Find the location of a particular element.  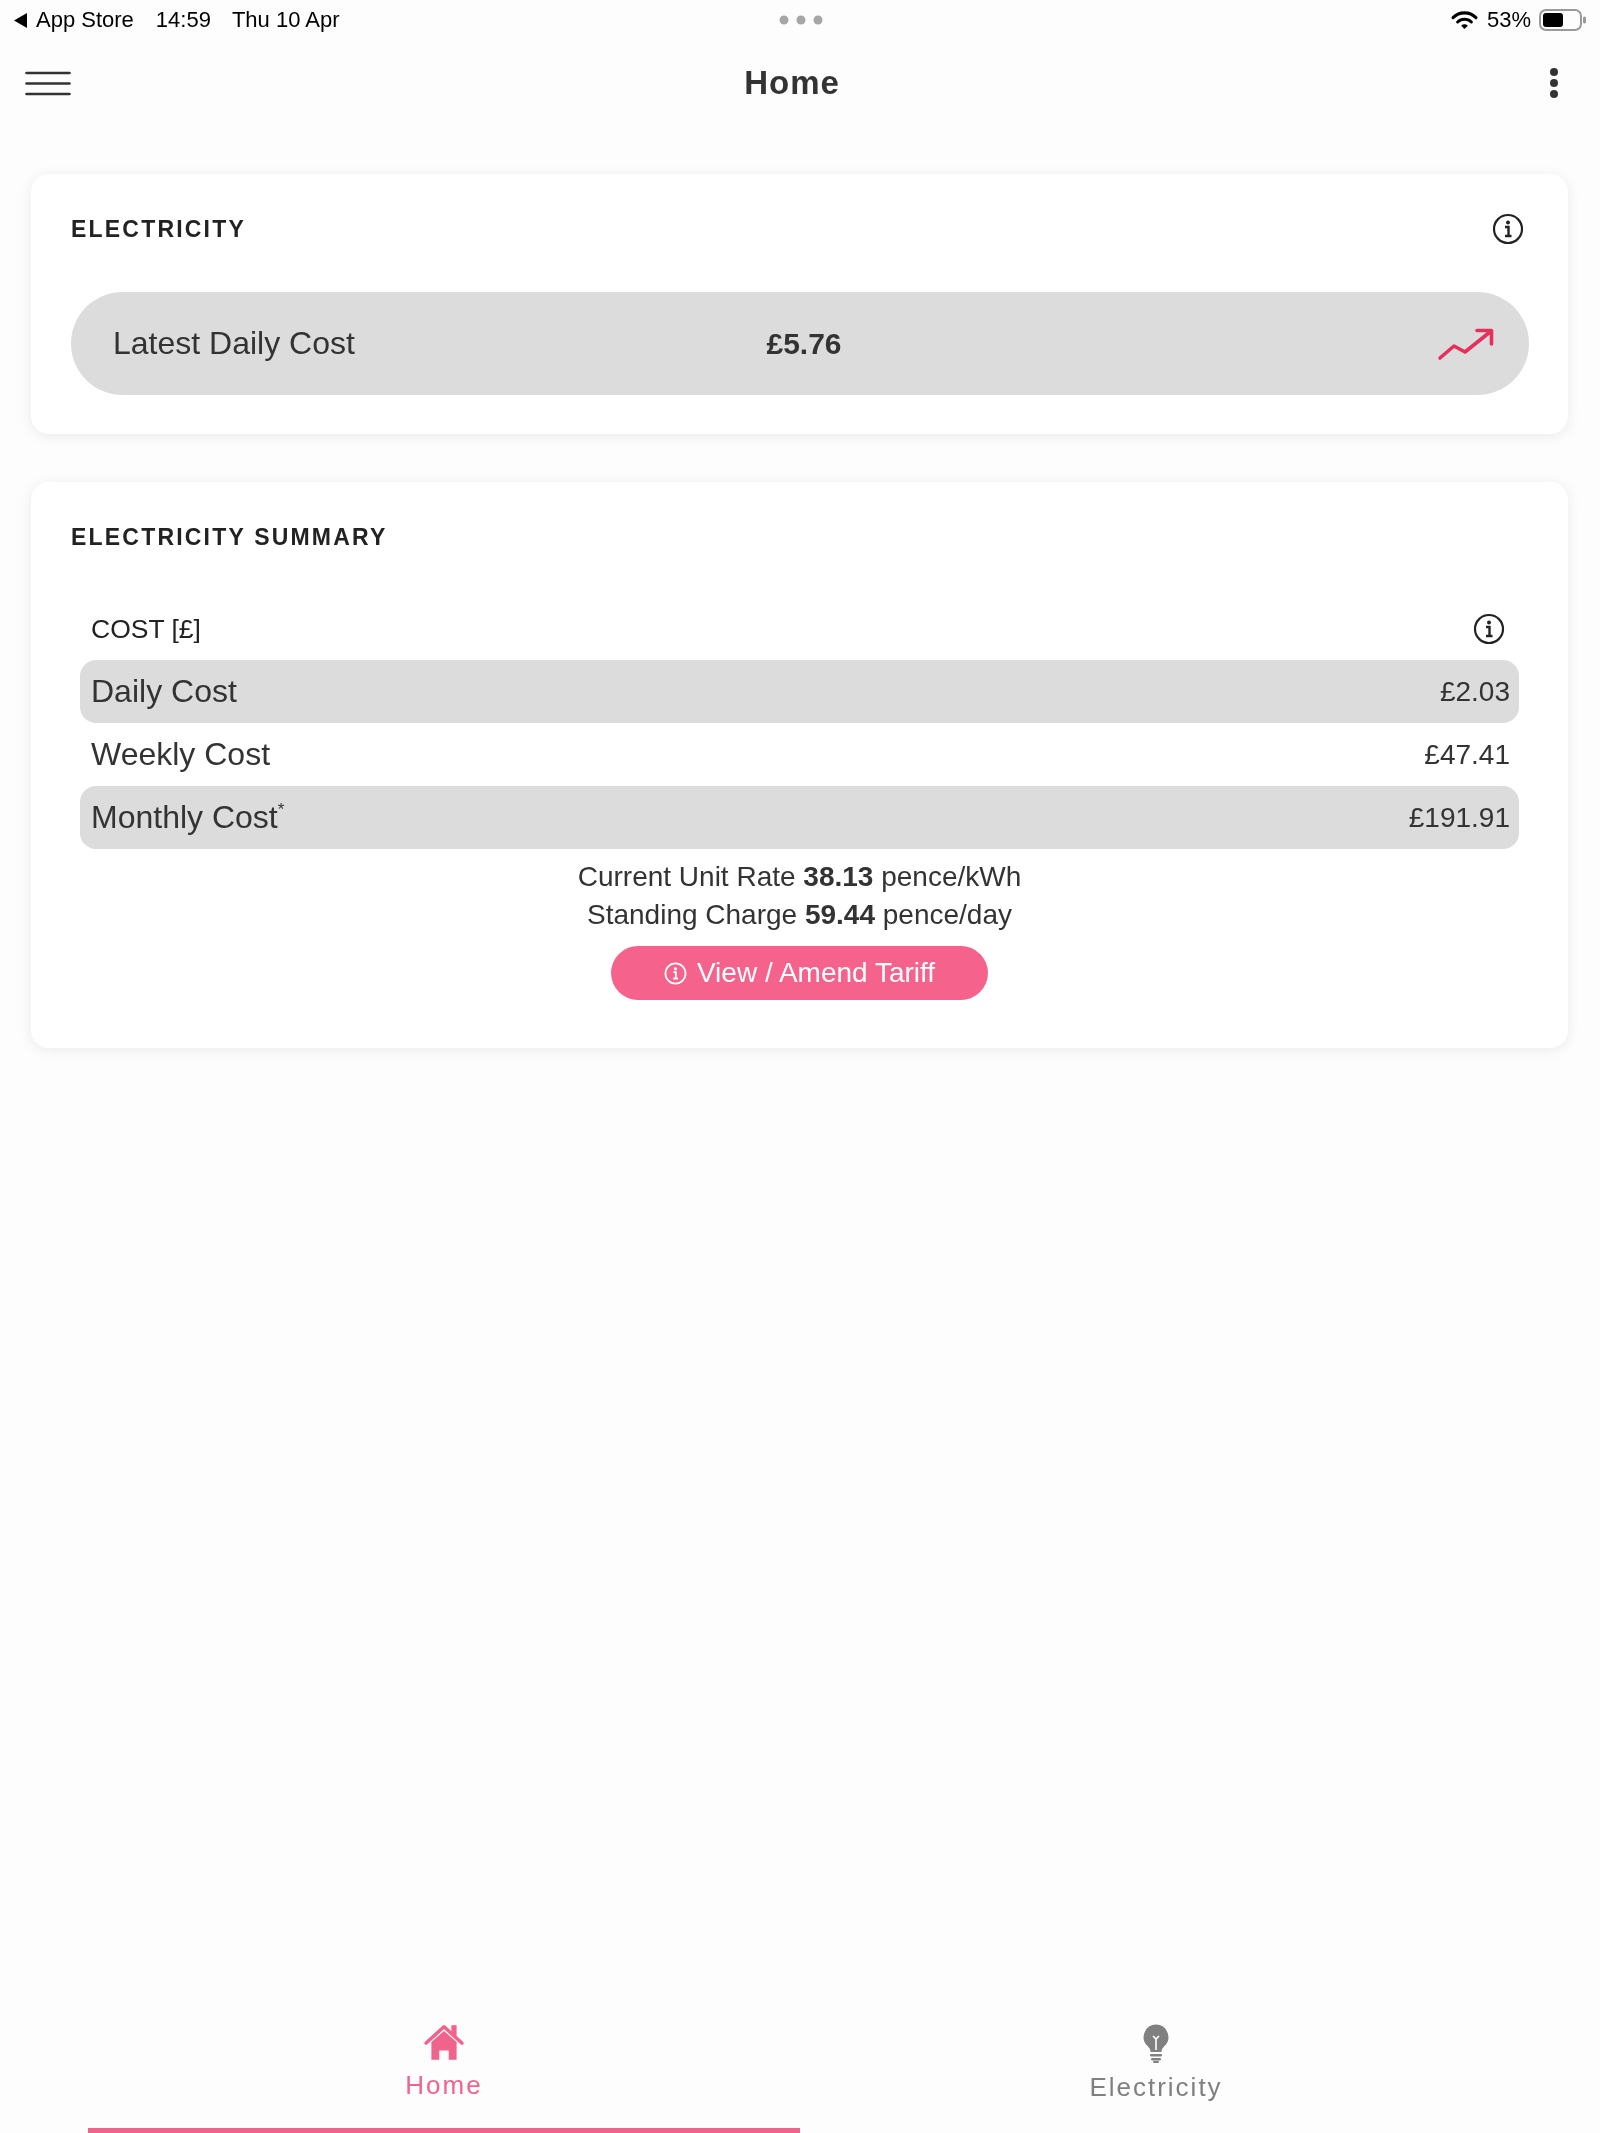

back-icon is located at coordinates (20, 20).